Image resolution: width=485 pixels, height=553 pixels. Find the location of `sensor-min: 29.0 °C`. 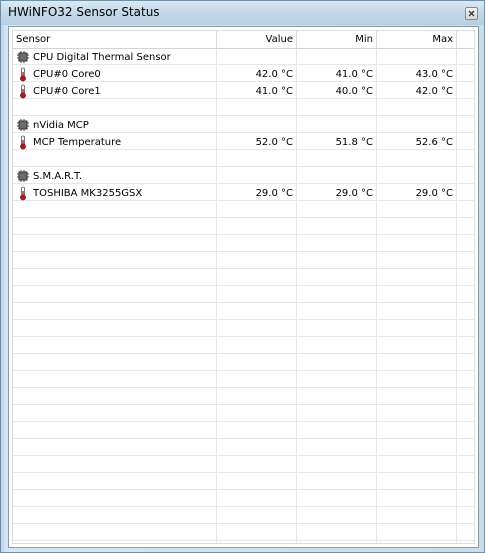

sensor-min: 29.0 °C is located at coordinates (354, 193).